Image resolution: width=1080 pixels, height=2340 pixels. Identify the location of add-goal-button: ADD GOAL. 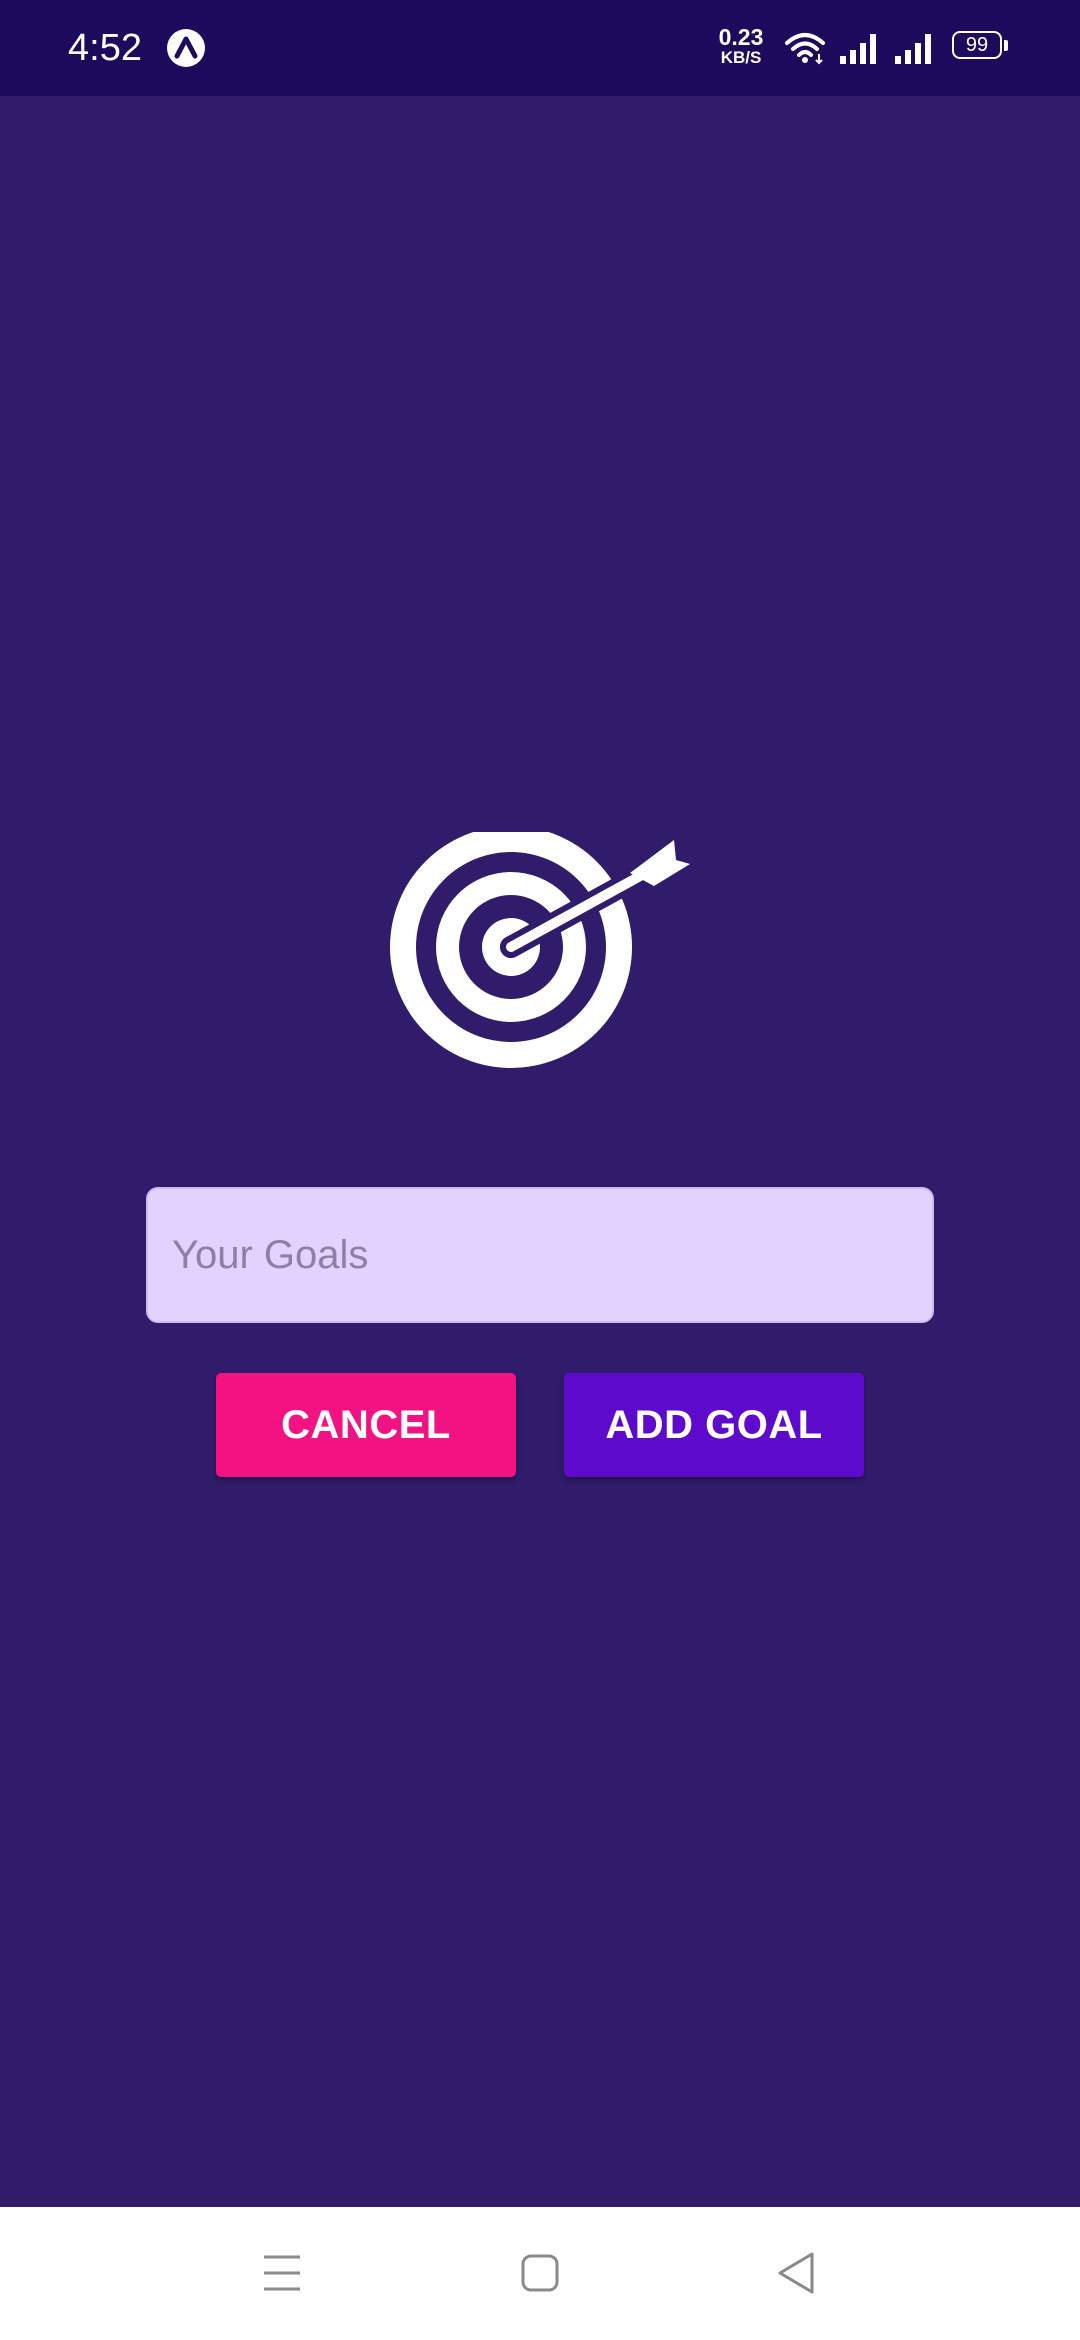
(714, 1425).